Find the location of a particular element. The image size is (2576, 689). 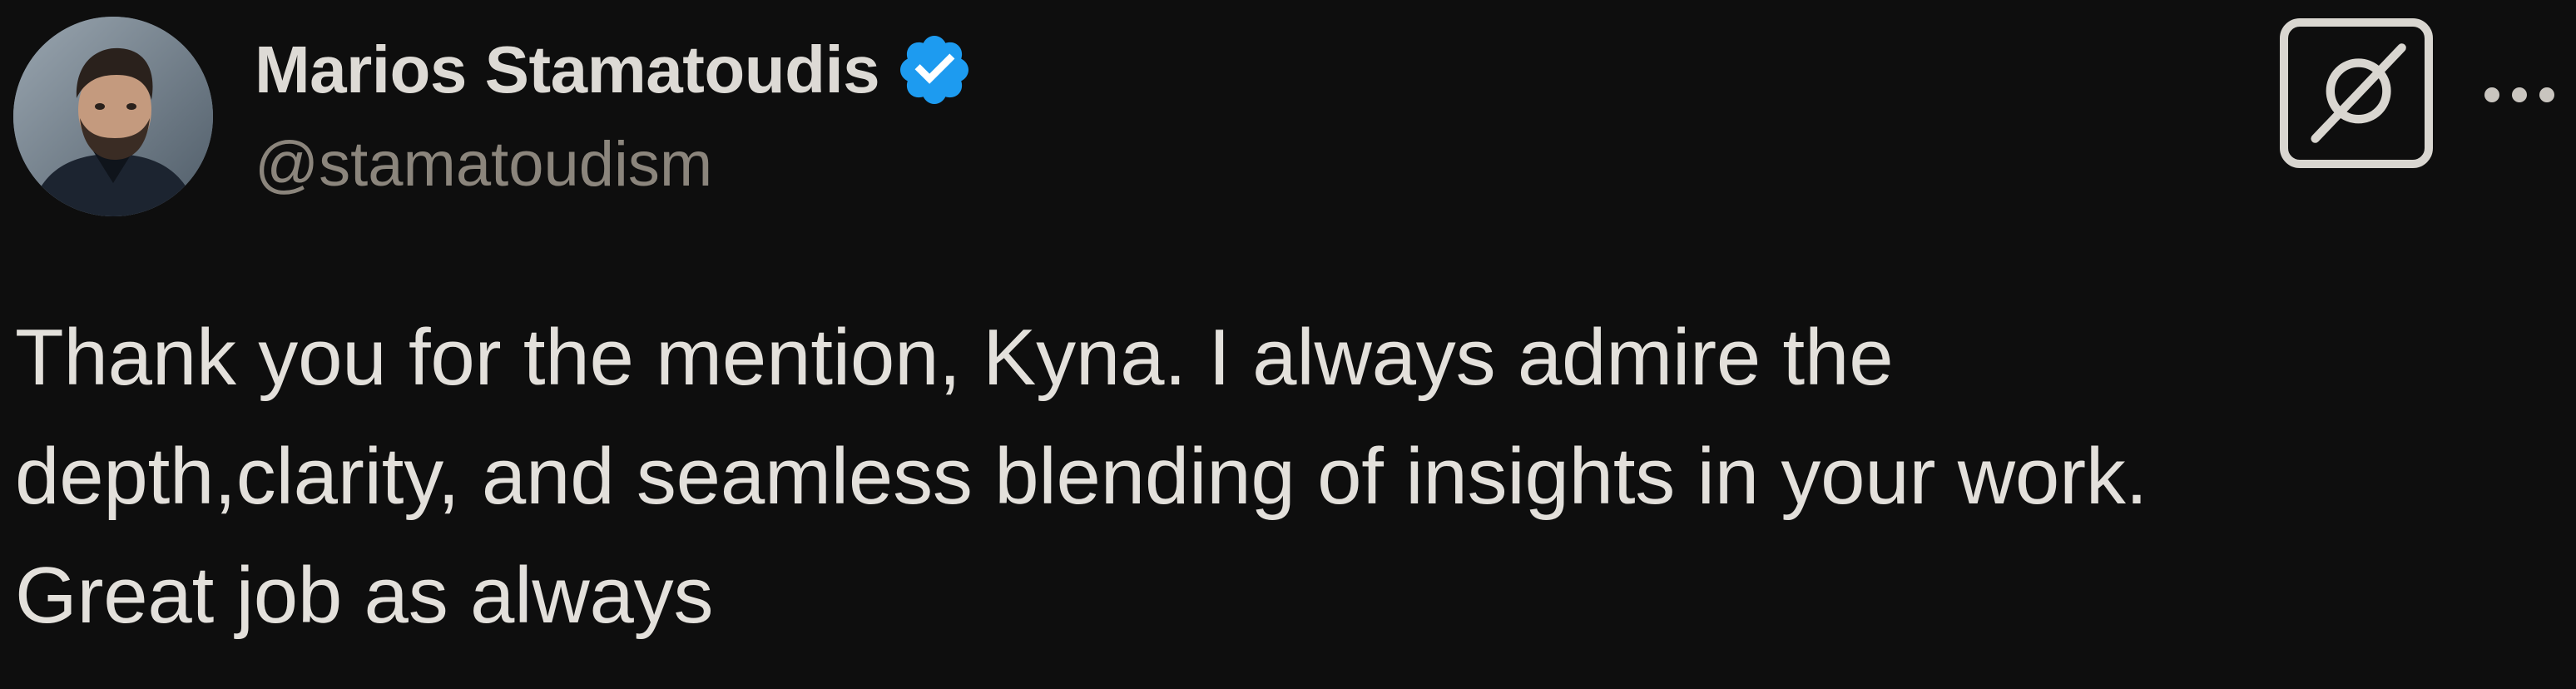

grok-button is located at coordinates (2356, 93).